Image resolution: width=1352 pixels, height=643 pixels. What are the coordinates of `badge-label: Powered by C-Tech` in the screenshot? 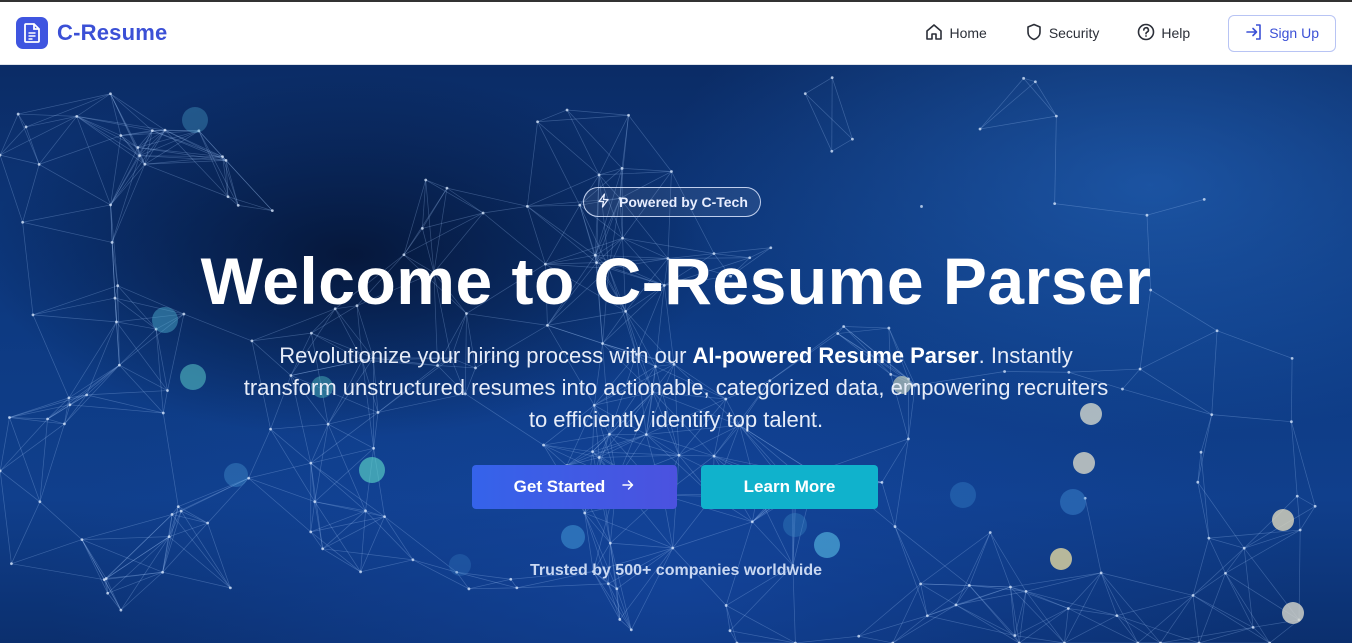 It's located at (683, 202).